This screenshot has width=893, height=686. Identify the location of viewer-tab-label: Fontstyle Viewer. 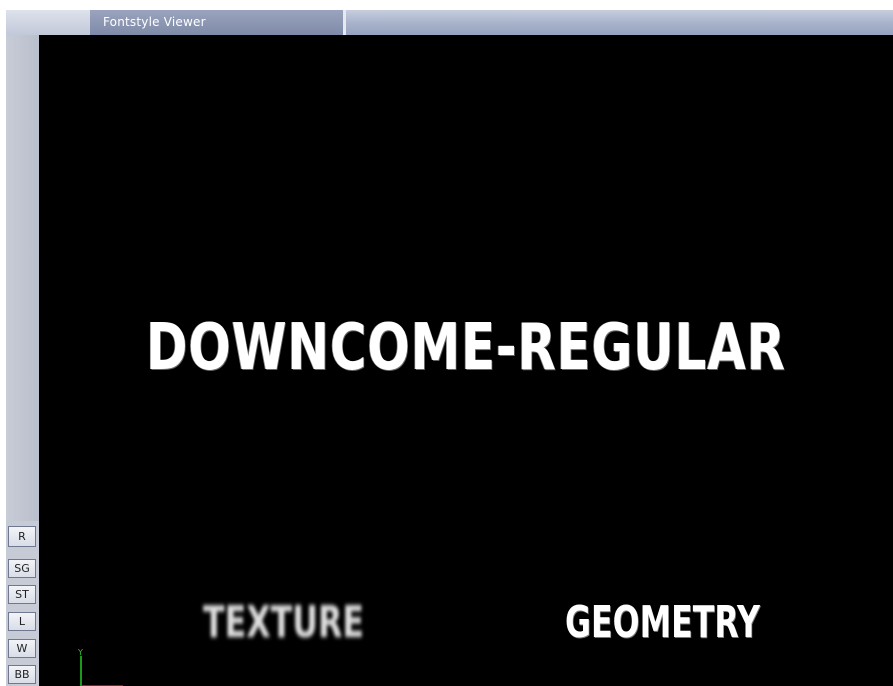
(154, 22).